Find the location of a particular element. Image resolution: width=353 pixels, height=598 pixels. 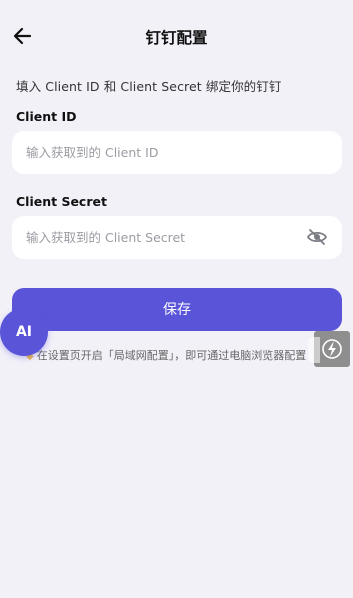

eye-off-icon is located at coordinates (317, 237).